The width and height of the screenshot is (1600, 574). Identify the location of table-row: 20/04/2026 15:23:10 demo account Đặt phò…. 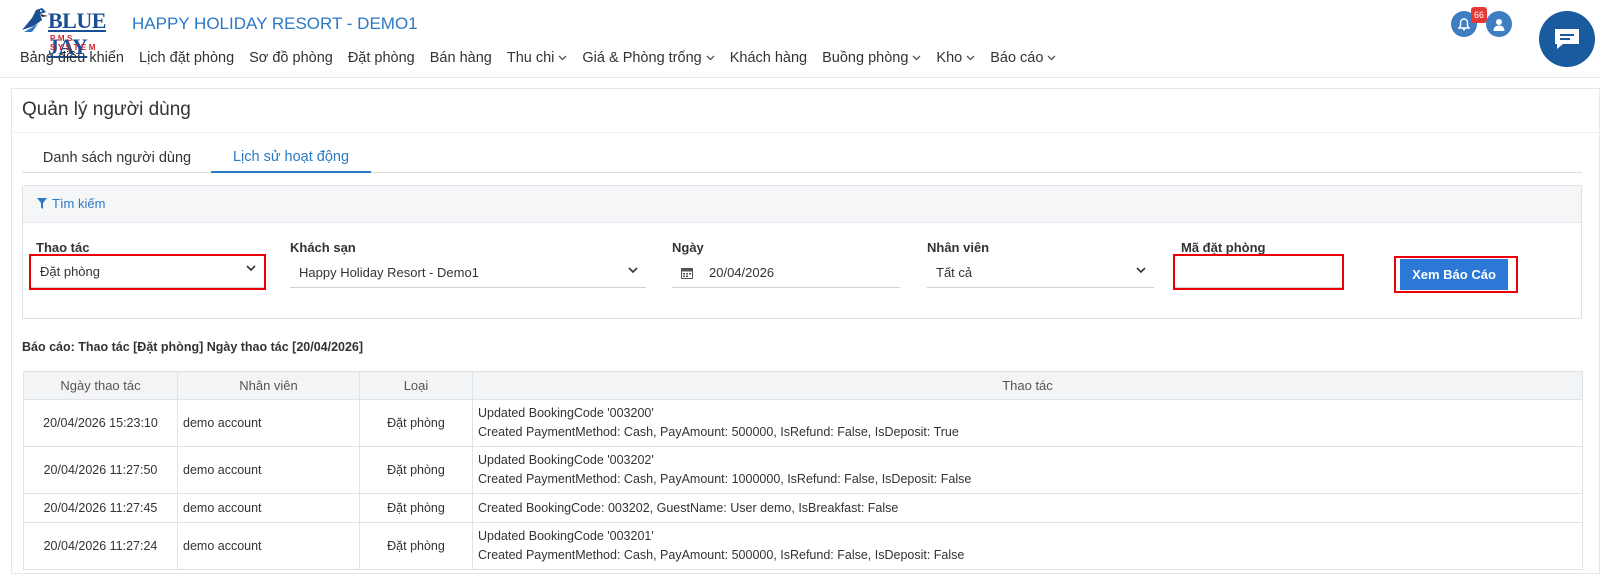
(803, 423).